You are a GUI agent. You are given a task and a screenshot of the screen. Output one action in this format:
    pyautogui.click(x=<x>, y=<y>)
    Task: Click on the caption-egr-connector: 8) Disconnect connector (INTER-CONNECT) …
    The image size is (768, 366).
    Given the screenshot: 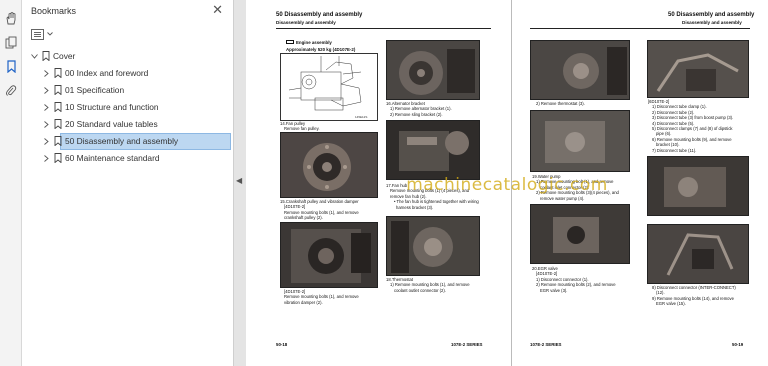 What is the action you would take?
    pyautogui.click(x=694, y=296)
    